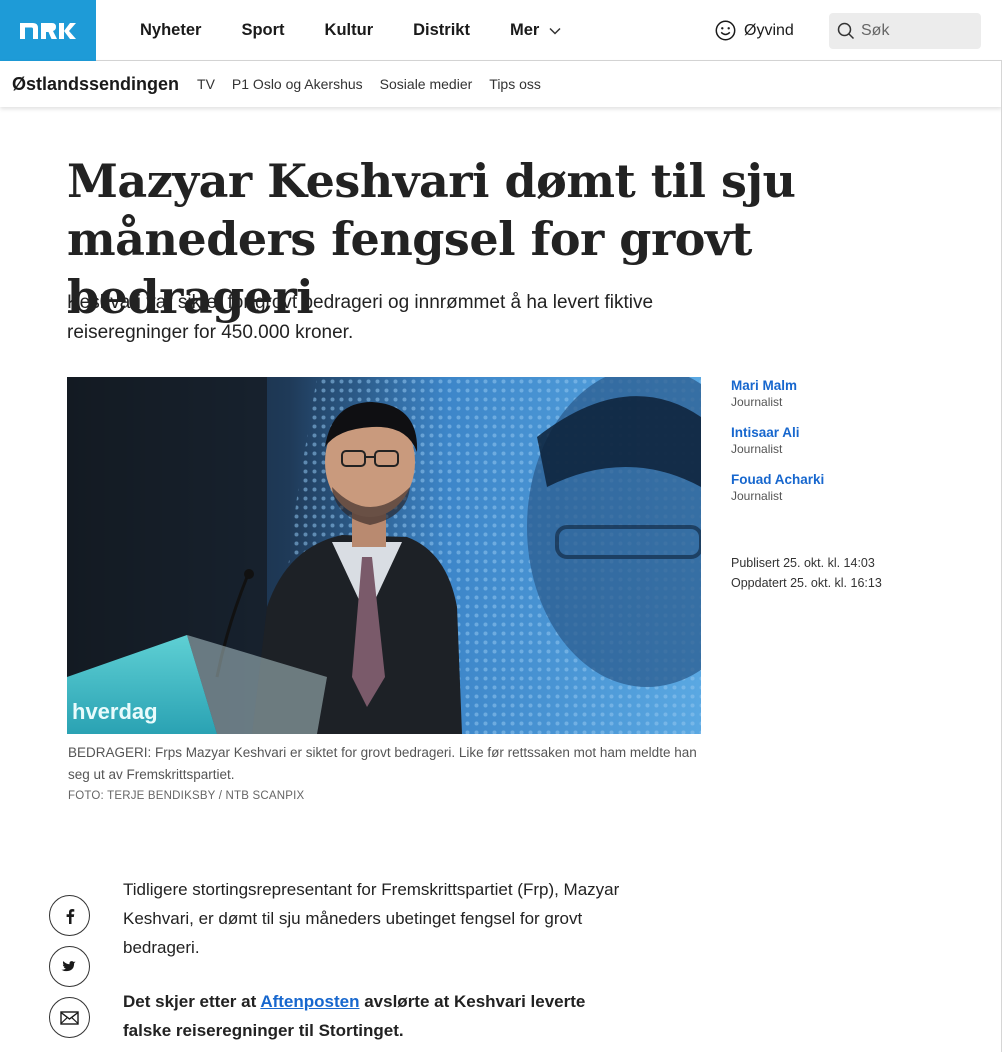  I want to click on subnav-item-sosiale-medier: Sosiale medier, so click(426, 84).